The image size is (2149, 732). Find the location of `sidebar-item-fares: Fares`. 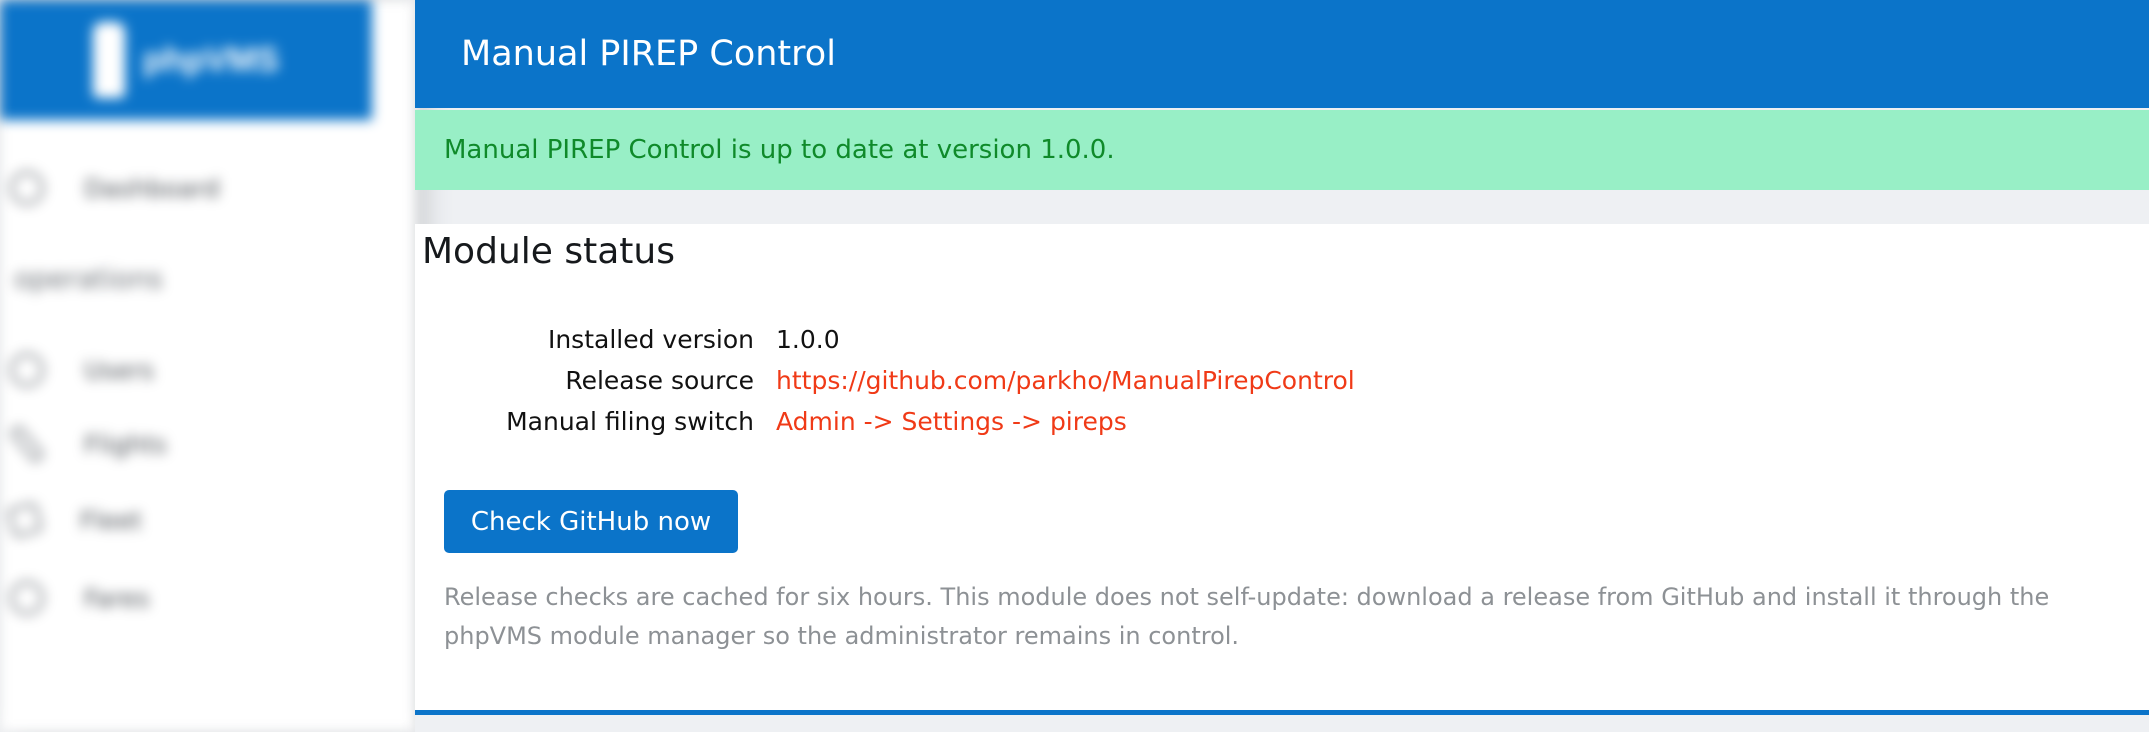

sidebar-item-fares: Fares is located at coordinates (80, 598).